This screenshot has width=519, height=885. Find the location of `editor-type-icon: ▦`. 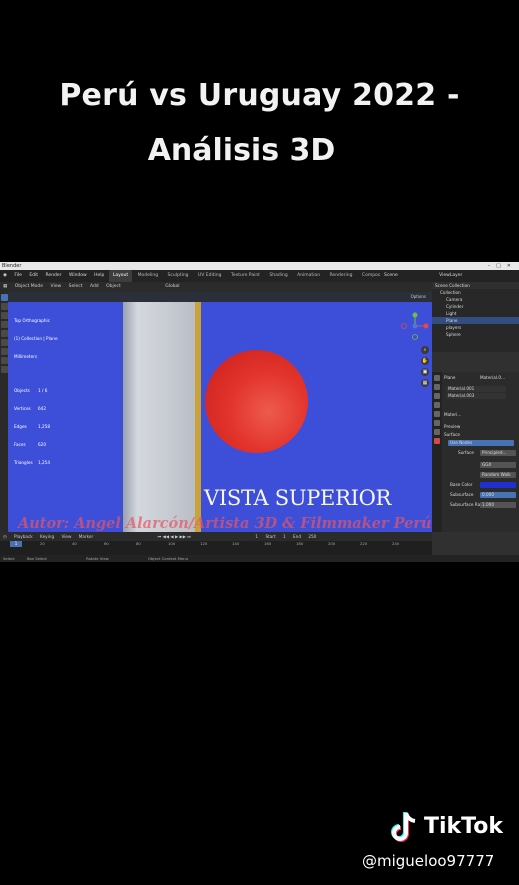

editor-type-icon: ▦ is located at coordinates (5, 287).